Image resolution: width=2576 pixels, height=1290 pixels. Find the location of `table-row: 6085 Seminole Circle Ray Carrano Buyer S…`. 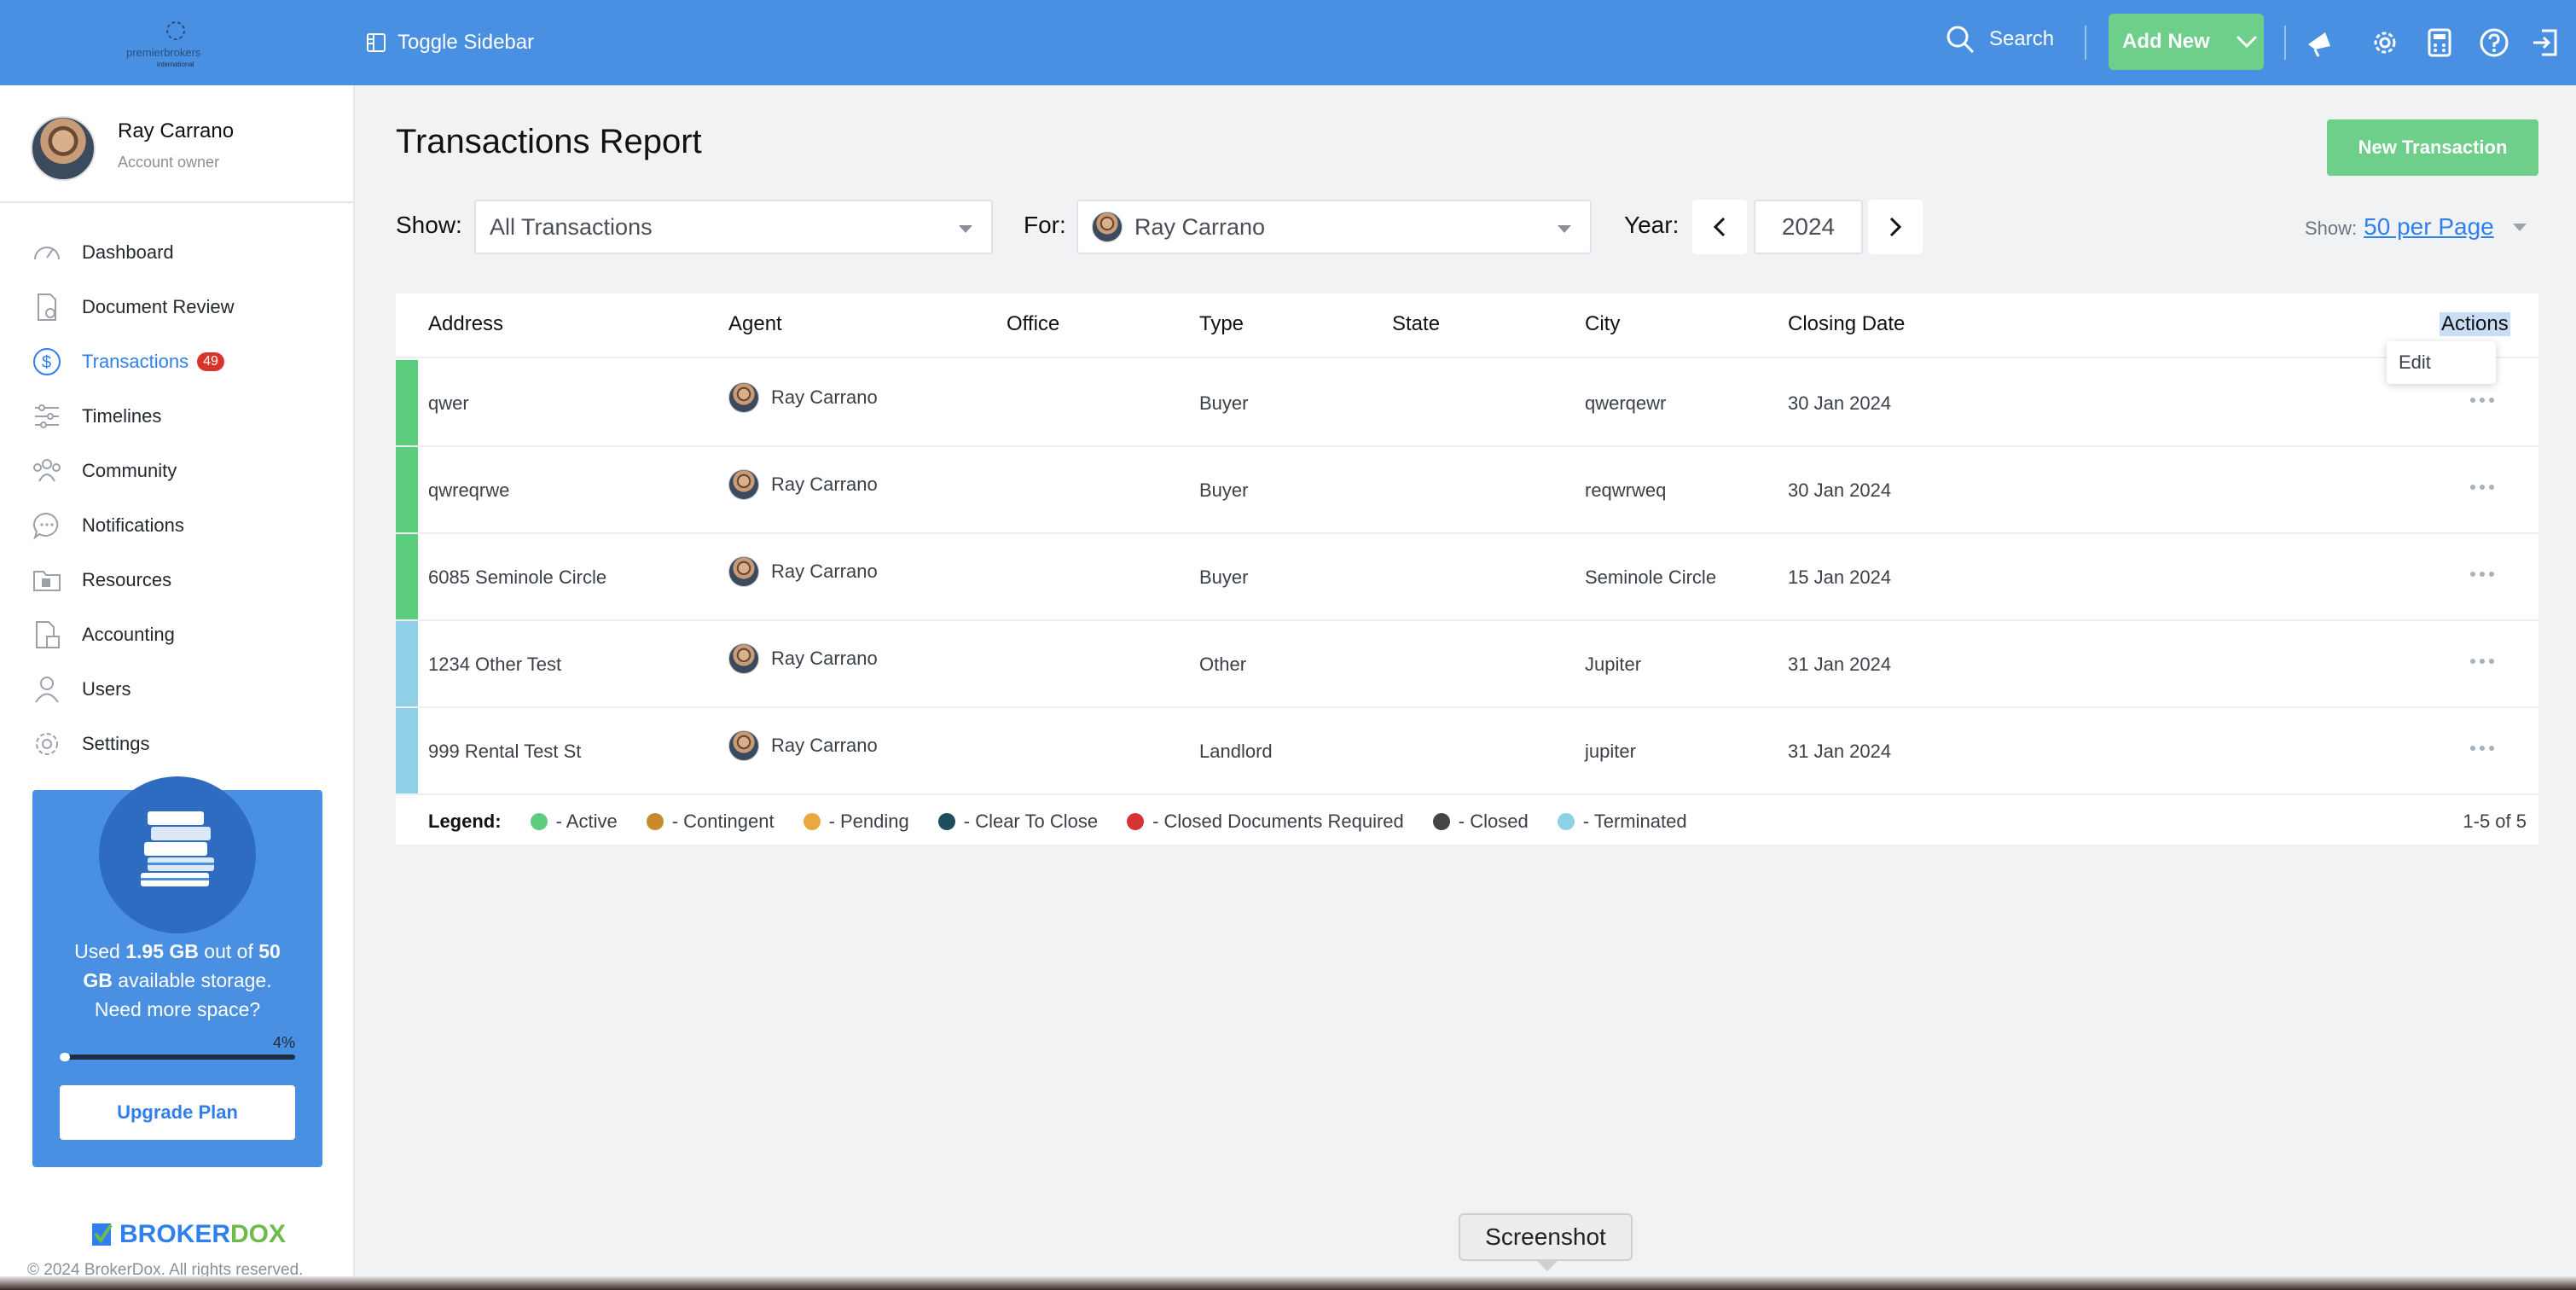

table-row: 6085 Seminole Circle Ray Carrano Buyer S… is located at coordinates (1467, 577).